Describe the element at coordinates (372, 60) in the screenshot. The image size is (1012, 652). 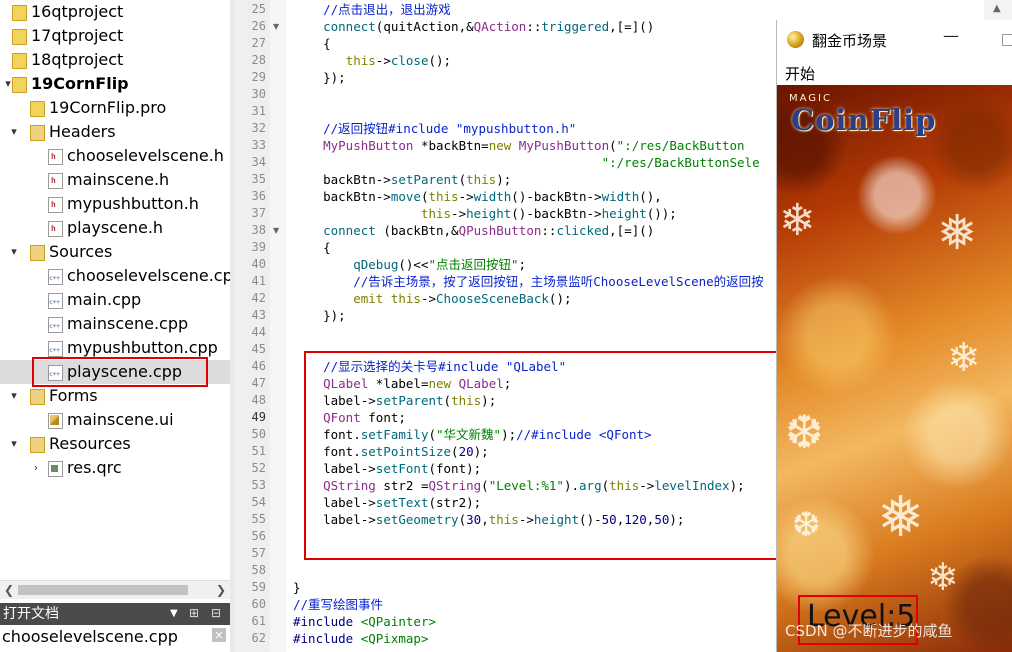
I see `code-line: this->close();` at that location.